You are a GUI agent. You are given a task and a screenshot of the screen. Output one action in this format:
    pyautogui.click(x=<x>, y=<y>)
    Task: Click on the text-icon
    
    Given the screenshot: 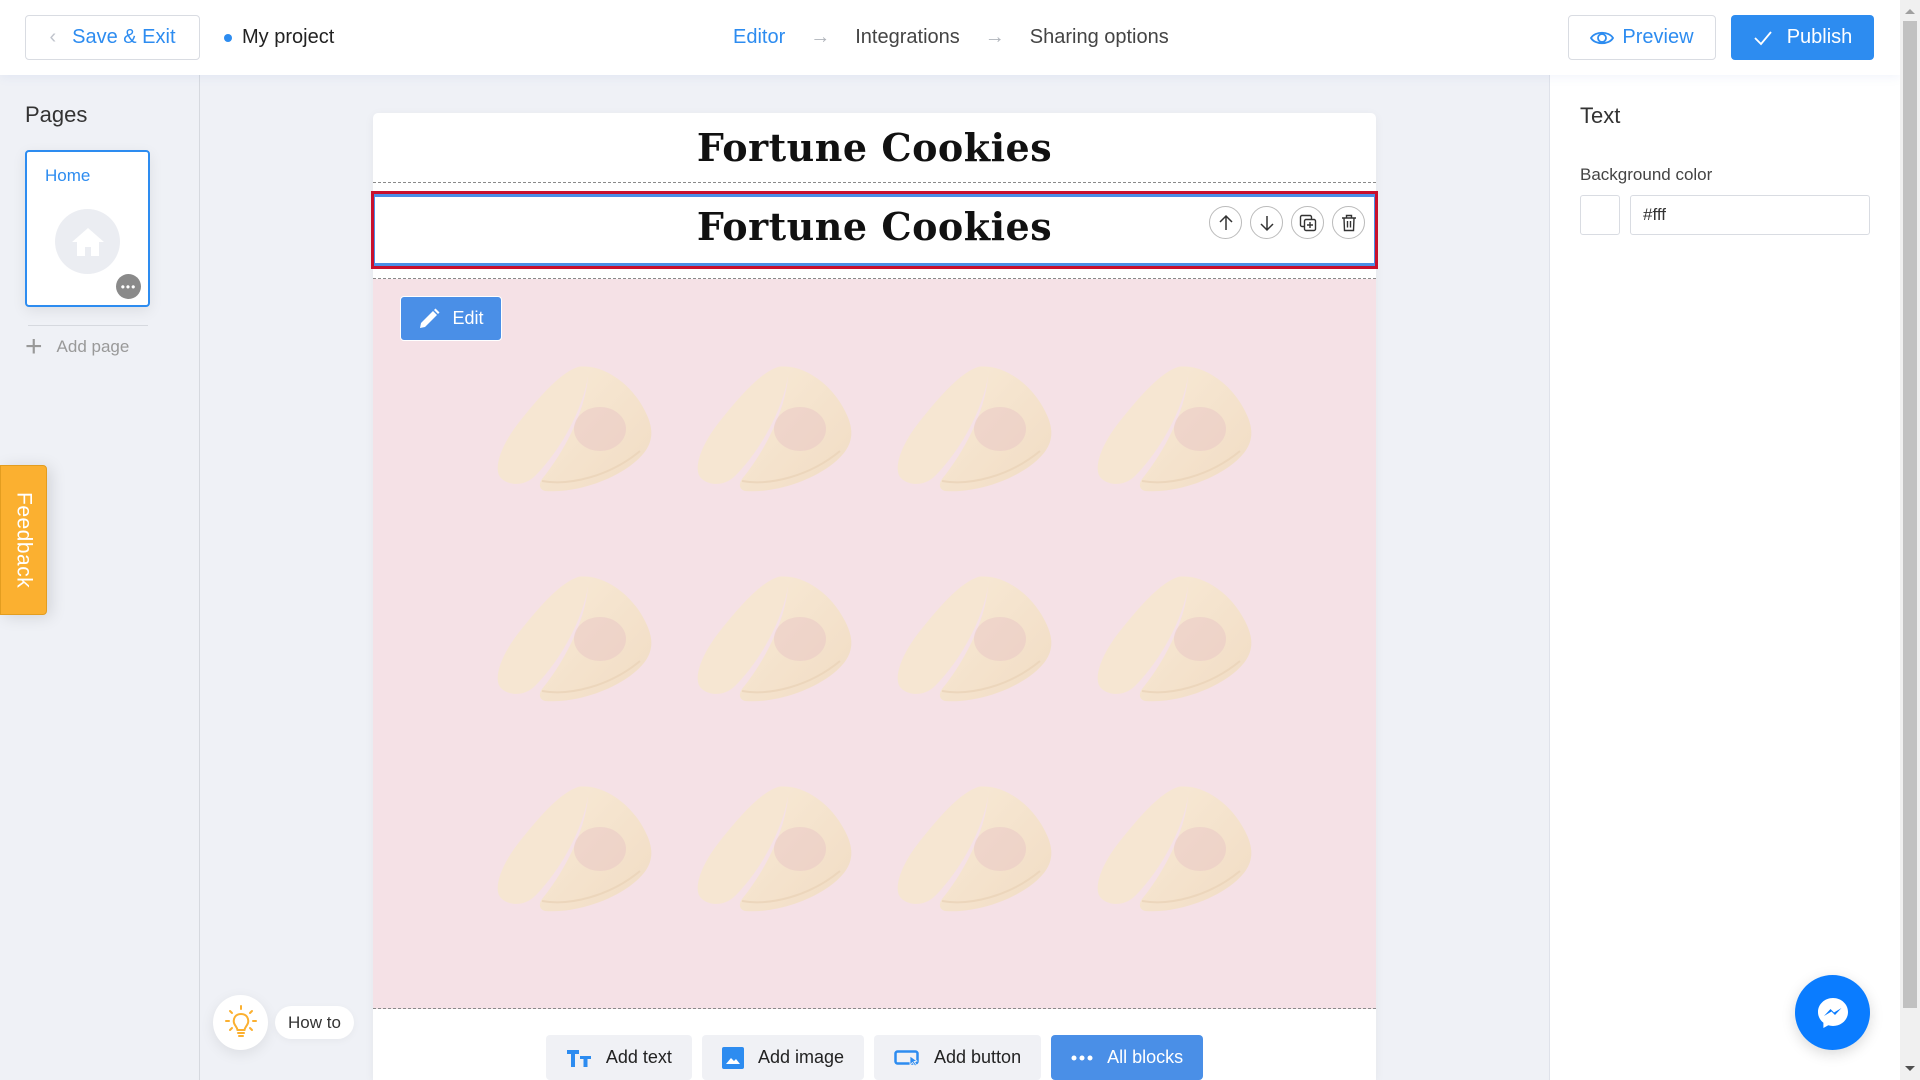 What is the action you would take?
    pyautogui.click(x=578, y=1058)
    